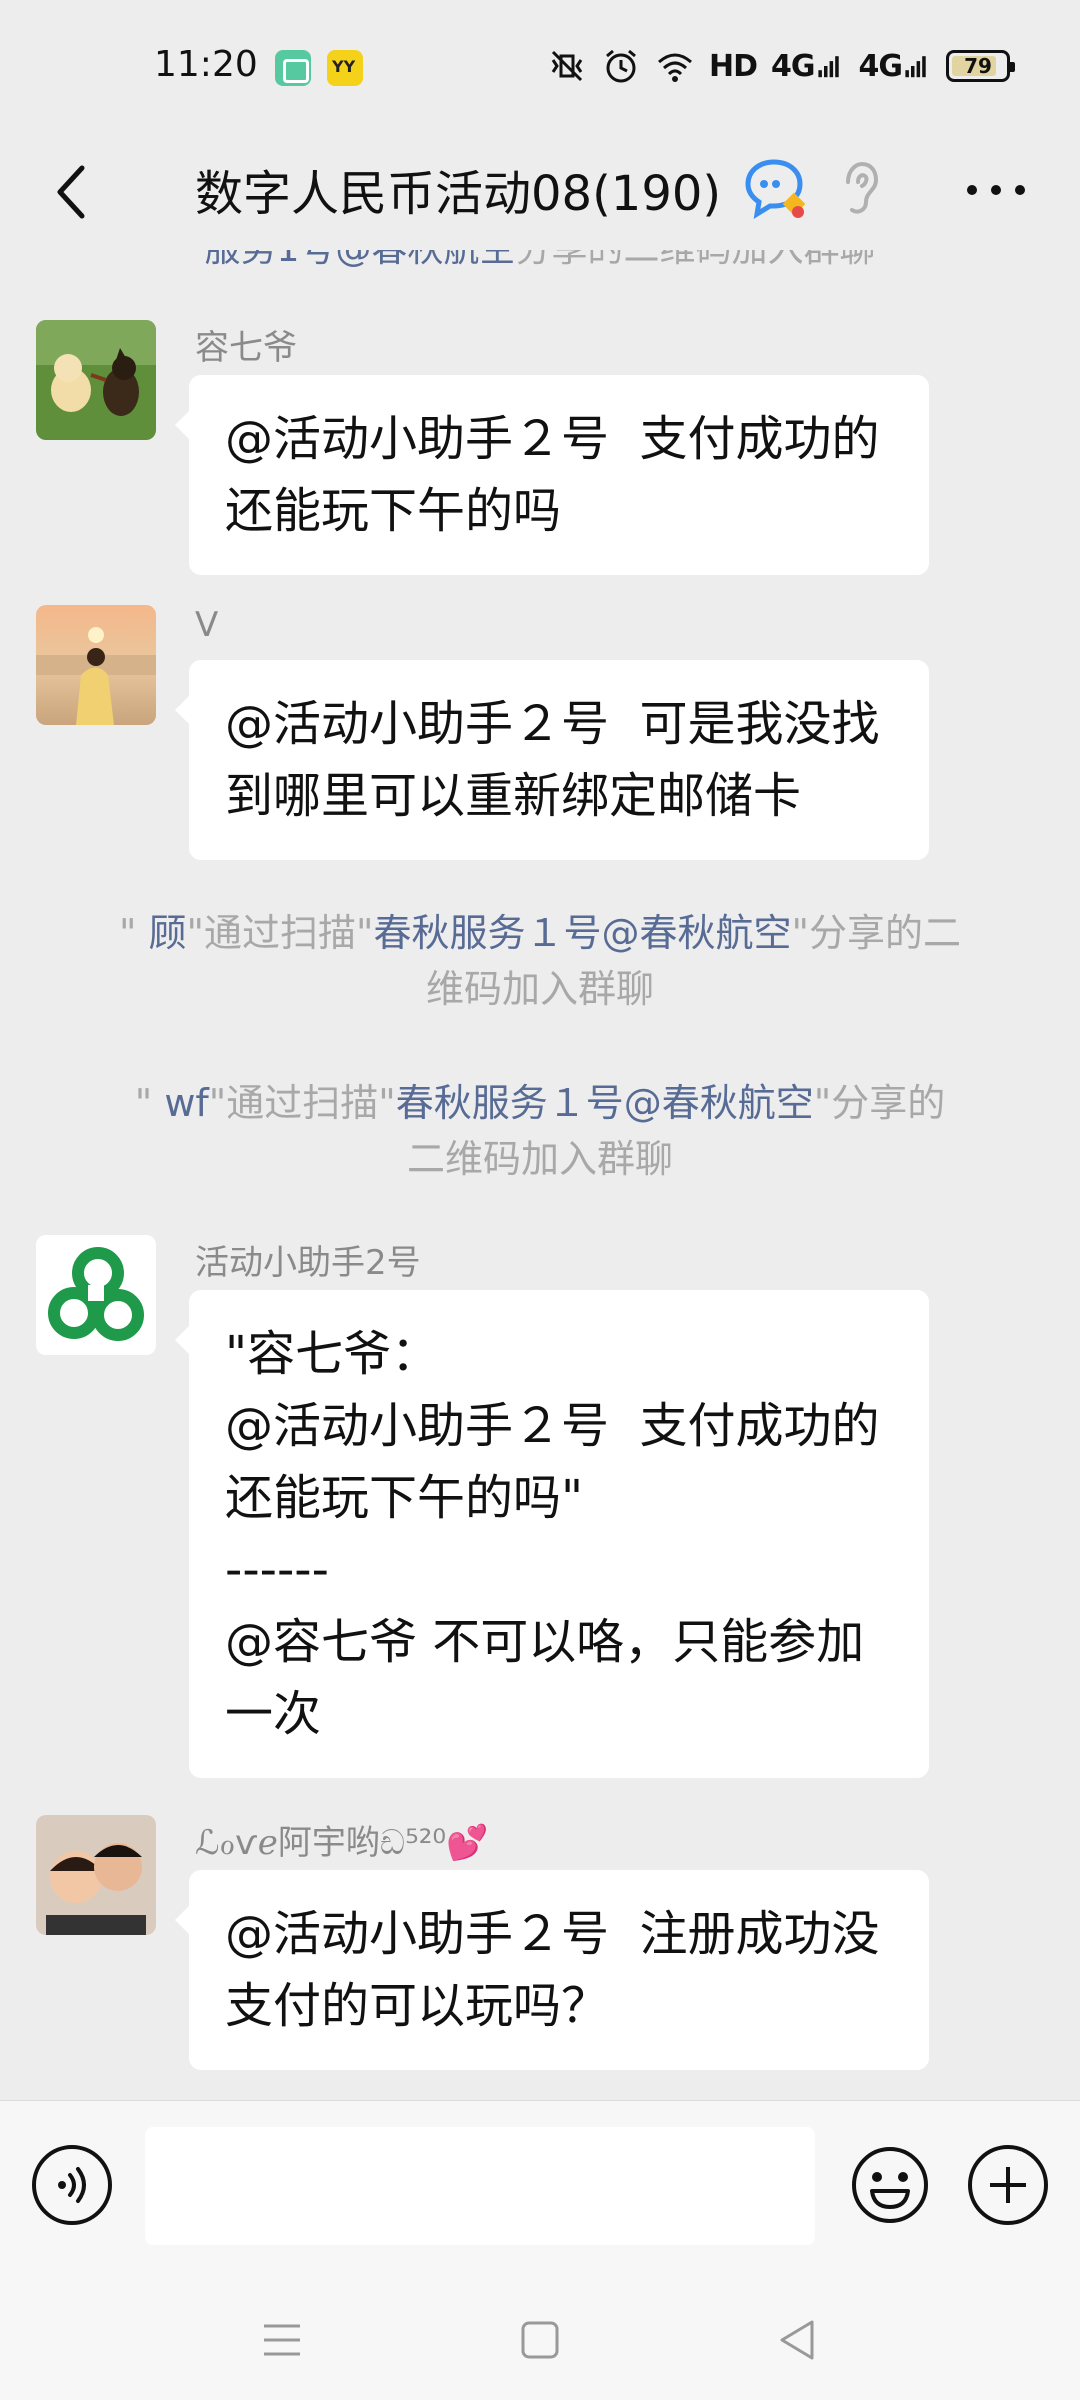 Image resolution: width=1080 pixels, height=2400 pixels. What do you see at coordinates (207, 625) in the screenshot?
I see `sender-name: V` at bounding box center [207, 625].